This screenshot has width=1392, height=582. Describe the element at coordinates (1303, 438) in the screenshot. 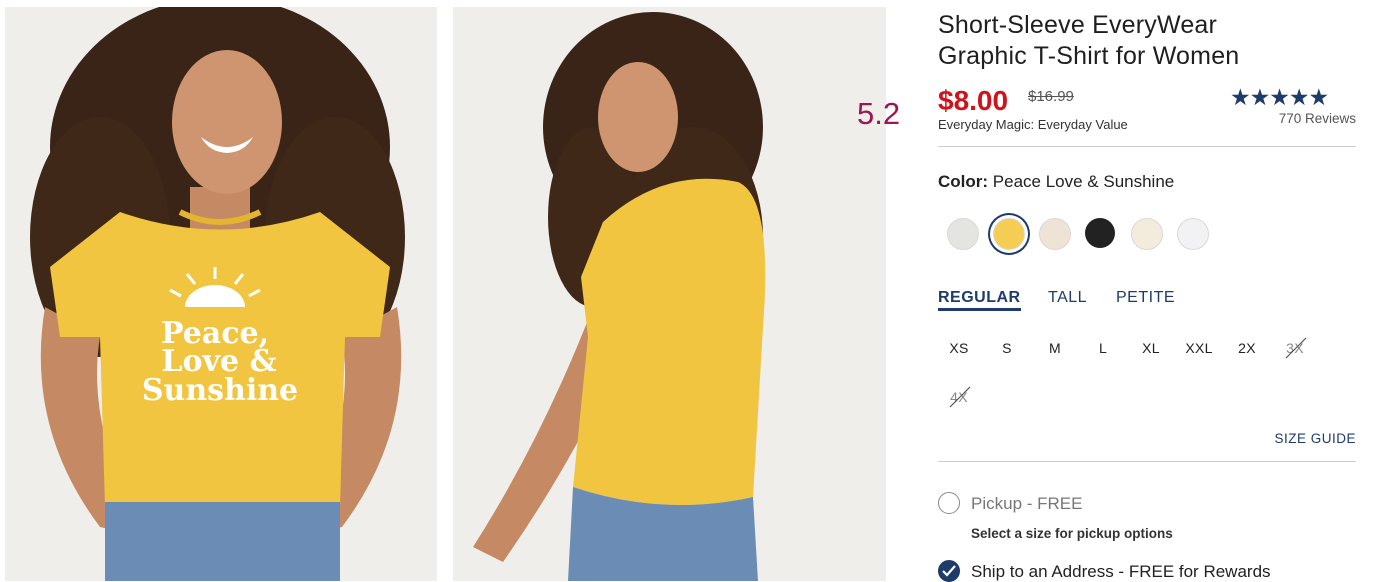

I see `size-guide-link: SIZE GUIDE` at that location.